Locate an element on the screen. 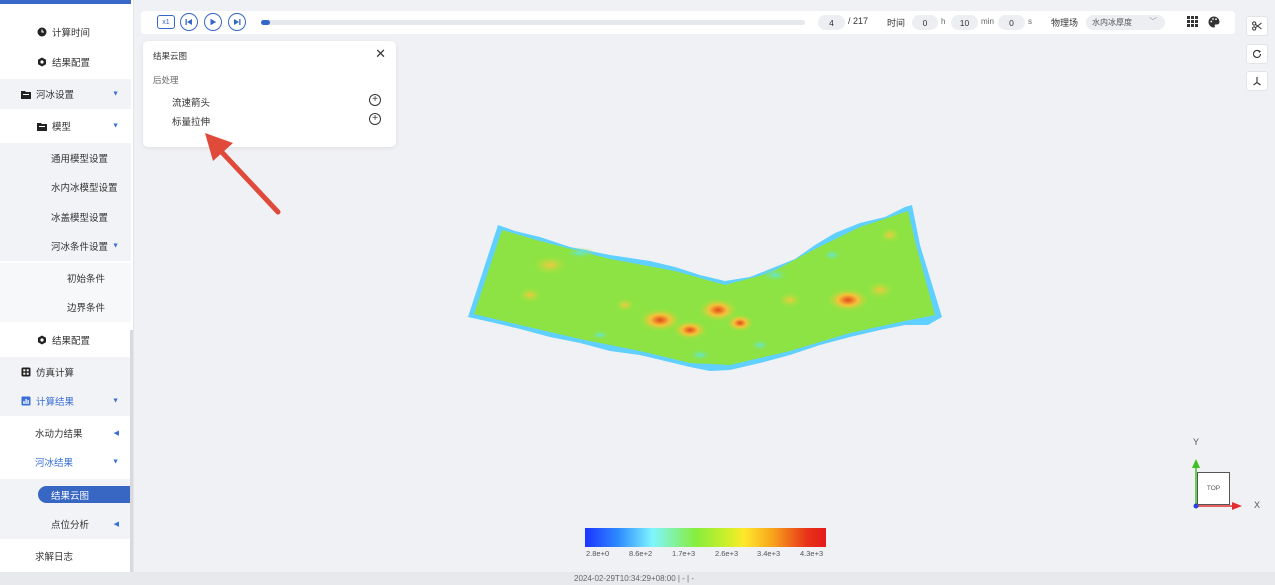  scissors-tool-button is located at coordinates (1257, 26).